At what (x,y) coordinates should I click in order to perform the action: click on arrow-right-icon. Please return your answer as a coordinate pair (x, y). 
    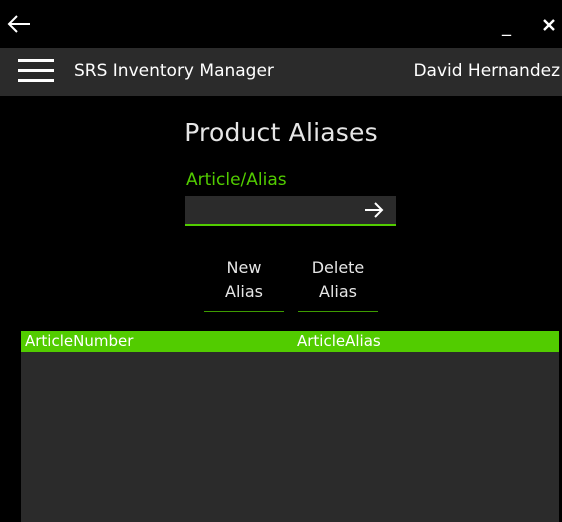
    Looking at the image, I should click on (374, 210).